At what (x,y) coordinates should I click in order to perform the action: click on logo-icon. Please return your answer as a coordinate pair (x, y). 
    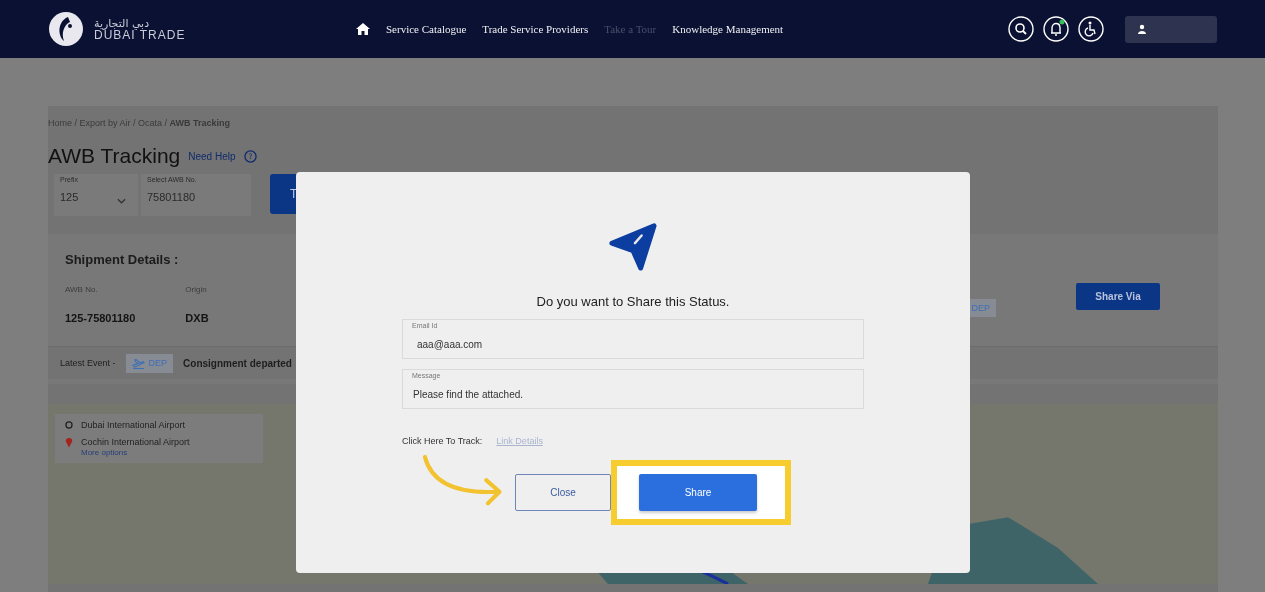
    Looking at the image, I should click on (66, 29).